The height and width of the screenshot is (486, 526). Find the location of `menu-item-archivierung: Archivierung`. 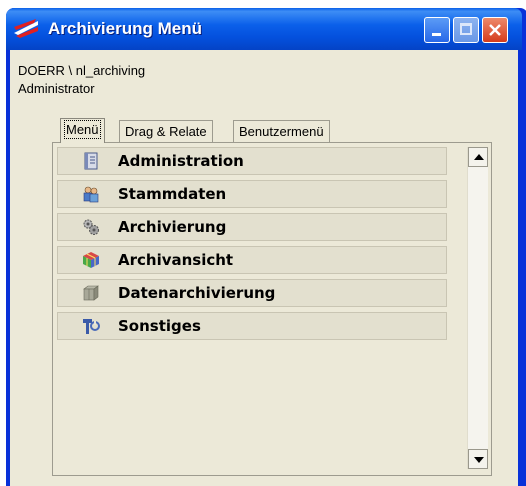

menu-item-archivierung: Archivierung is located at coordinates (252, 227).